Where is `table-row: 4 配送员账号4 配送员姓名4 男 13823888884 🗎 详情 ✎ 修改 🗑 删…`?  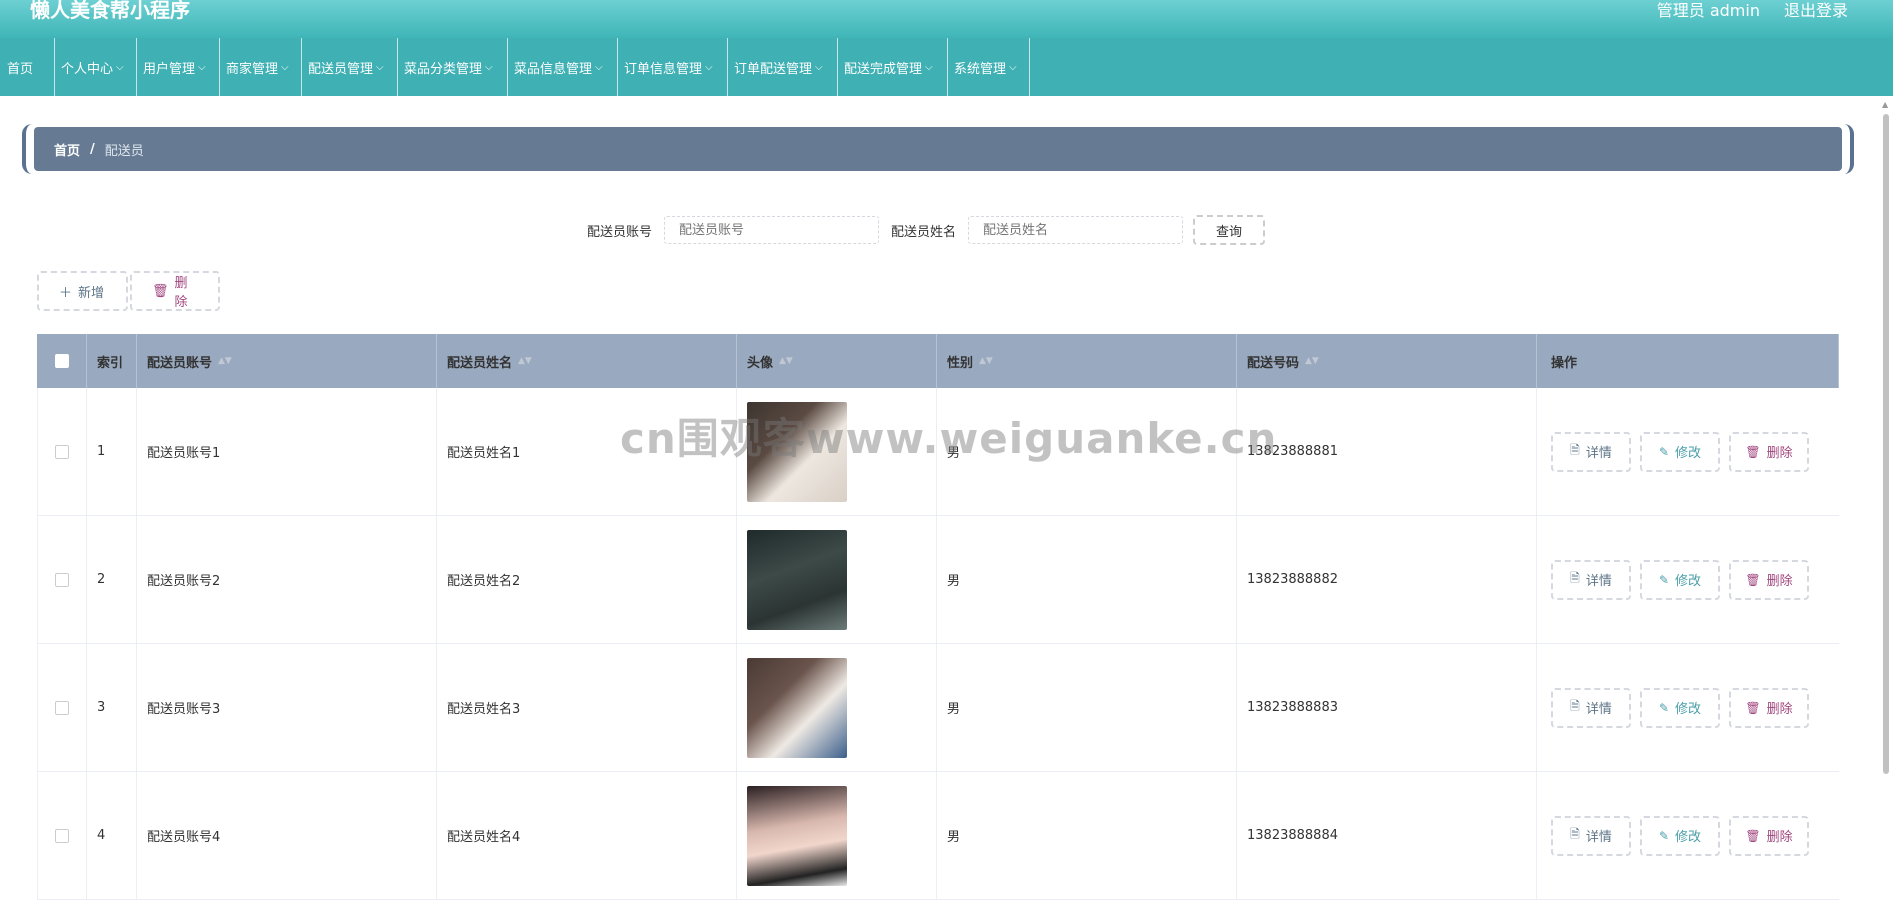
table-row: 4 配送员账号4 配送员姓名4 男 13823888884 🗎 详情 ✎ 修改 🗑 删… is located at coordinates (938, 836).